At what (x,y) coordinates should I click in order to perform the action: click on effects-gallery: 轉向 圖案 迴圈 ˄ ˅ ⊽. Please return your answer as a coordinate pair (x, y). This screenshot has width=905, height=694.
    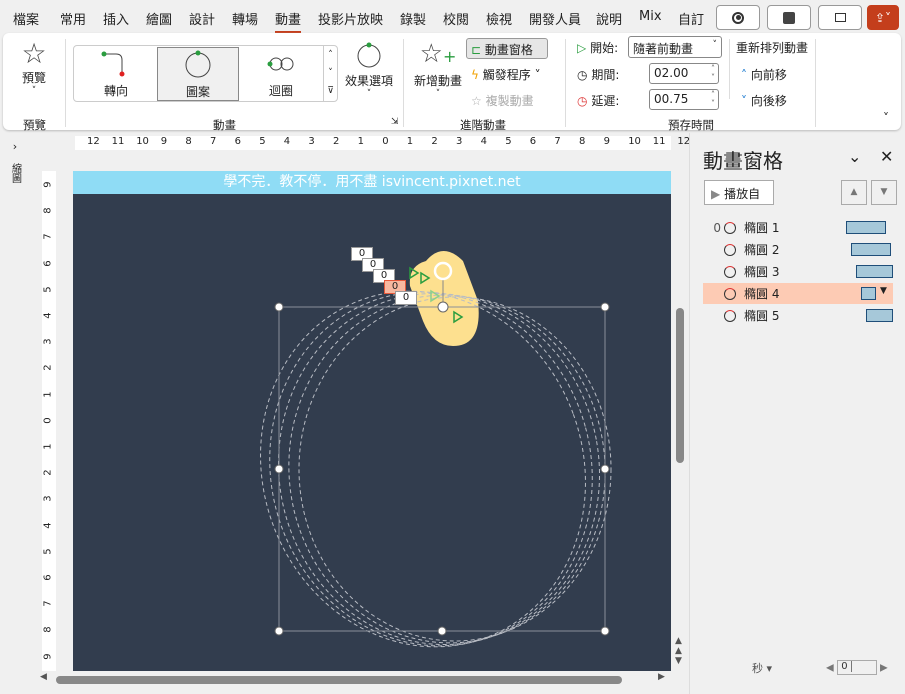
    Looking at the image, I should click on (205, 73).